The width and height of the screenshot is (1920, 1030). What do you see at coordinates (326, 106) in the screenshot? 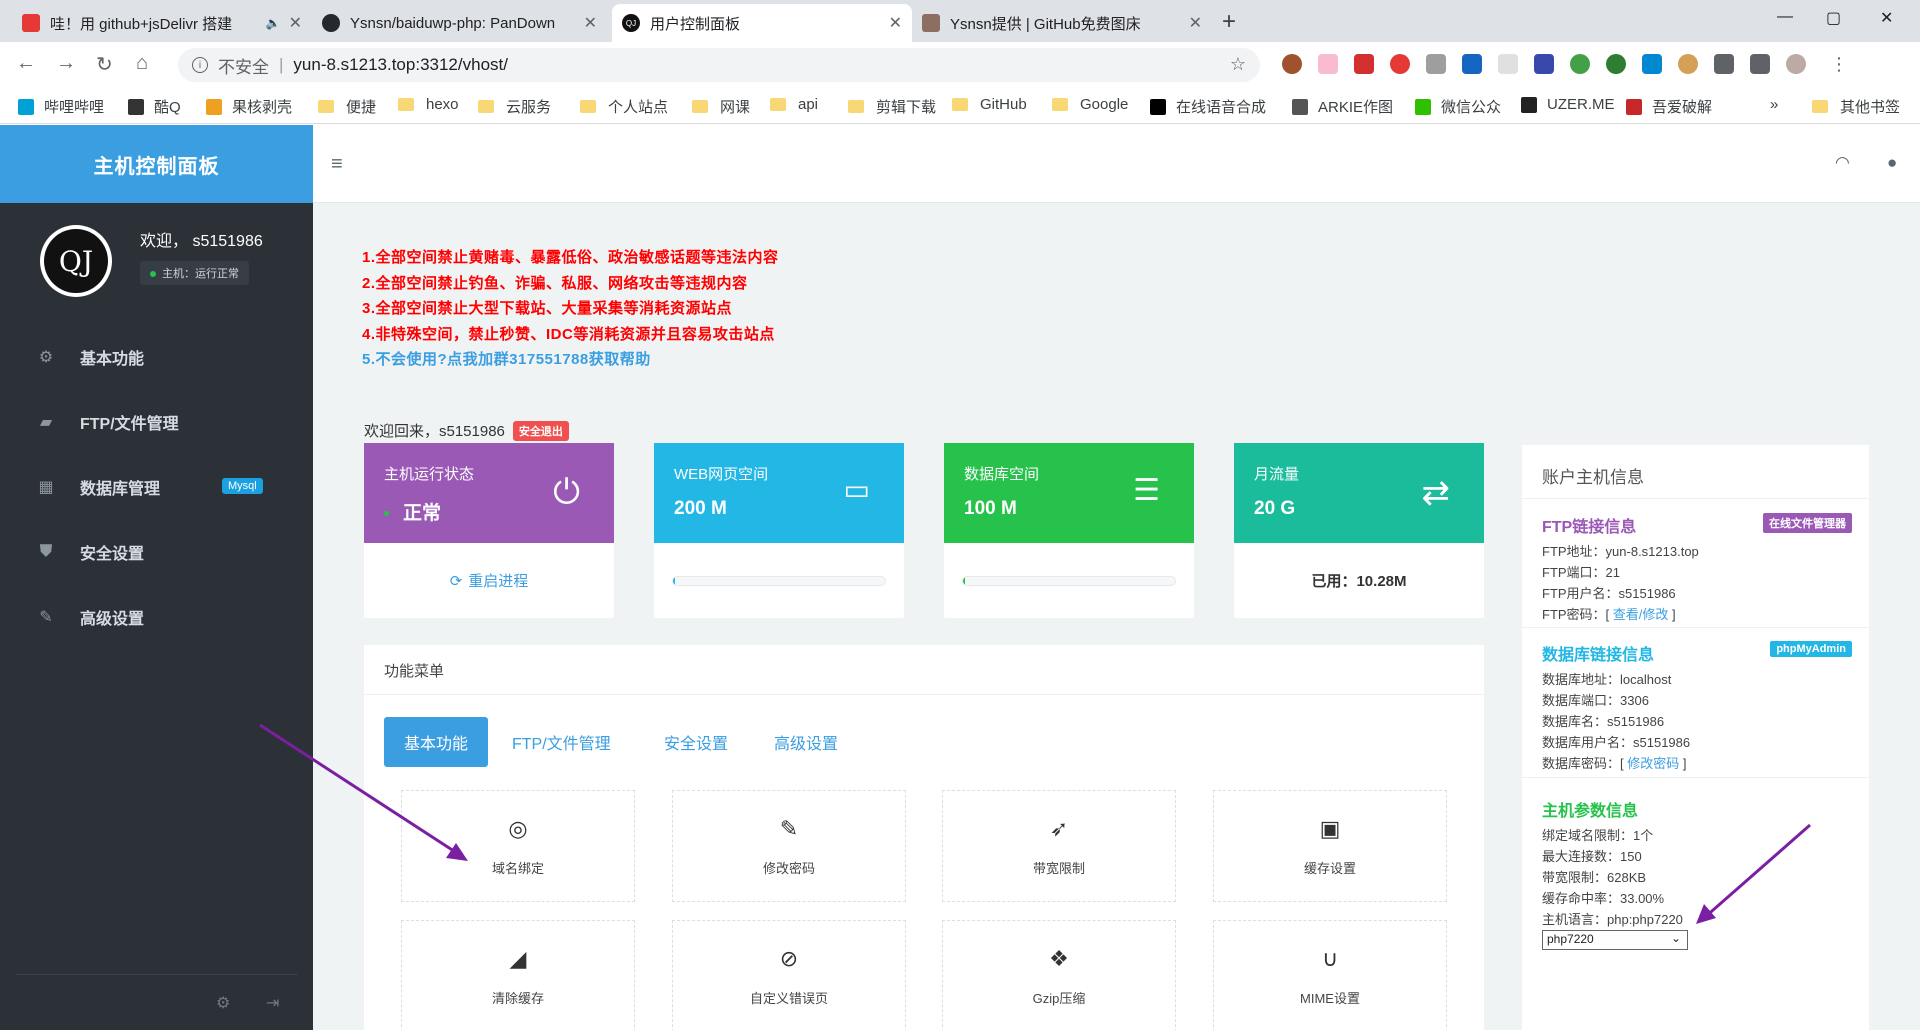
I see `folder-icon` at bounding box center [326, 106].